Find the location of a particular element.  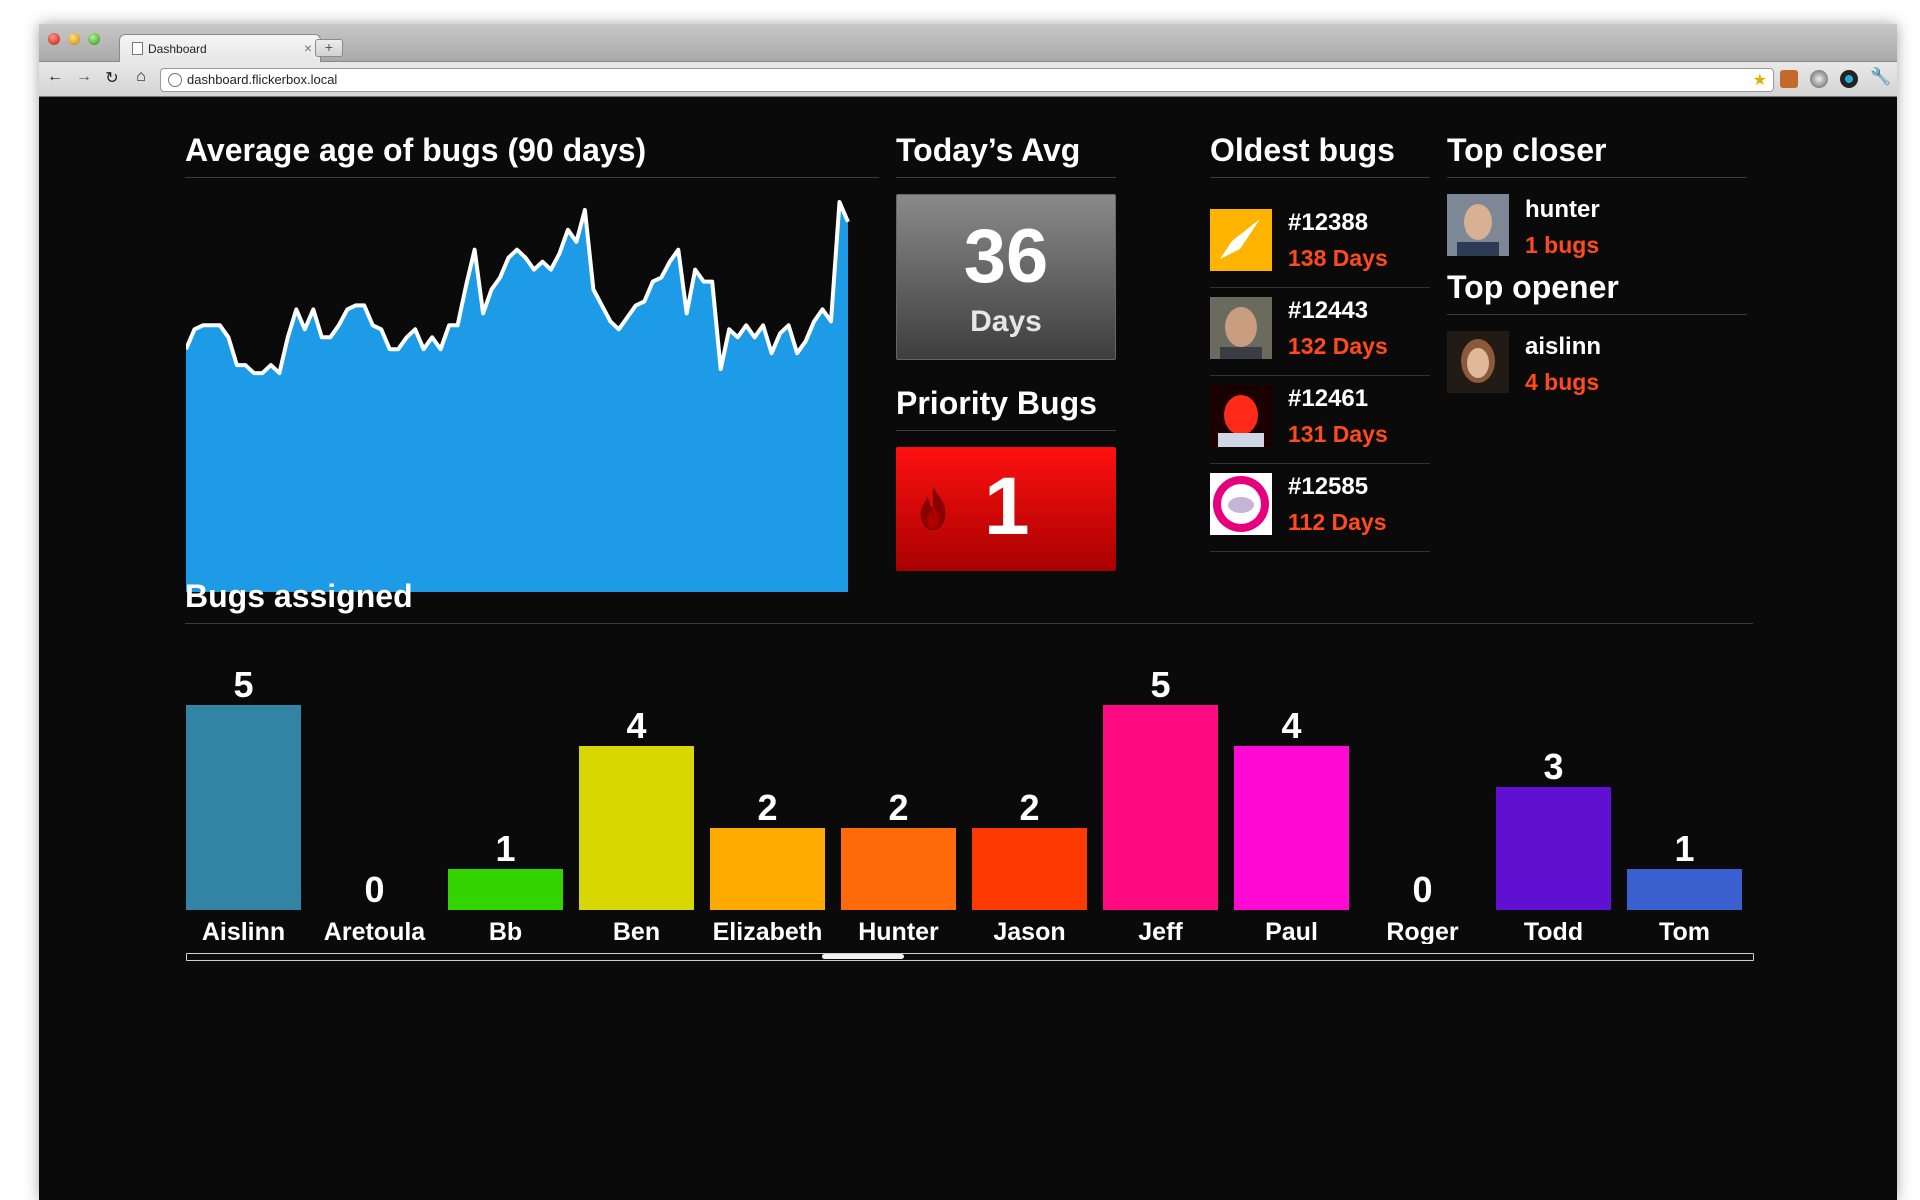

todays-avg-title: Today’s Avg is located at coordinates (988, 150).